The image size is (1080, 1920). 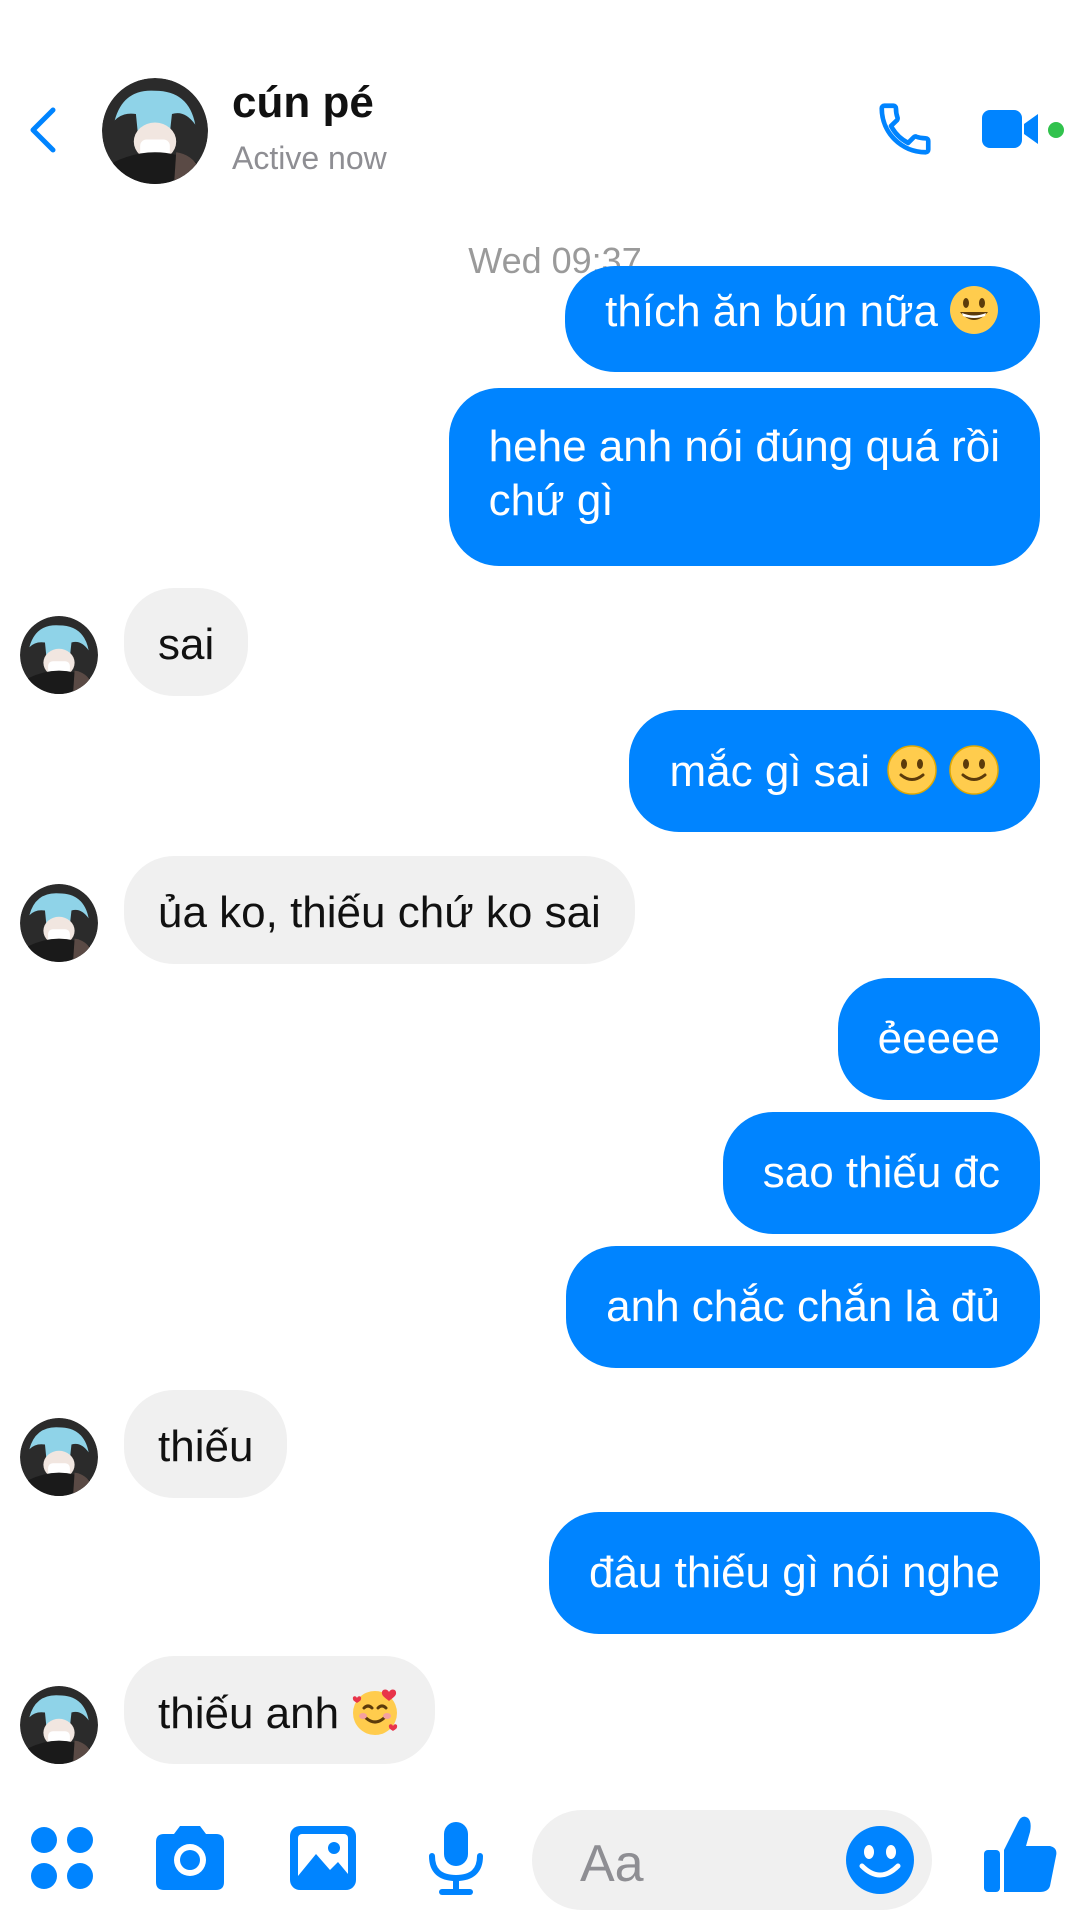 I want to click on message-text: ẻeeee, so click(x=938, y=1038).